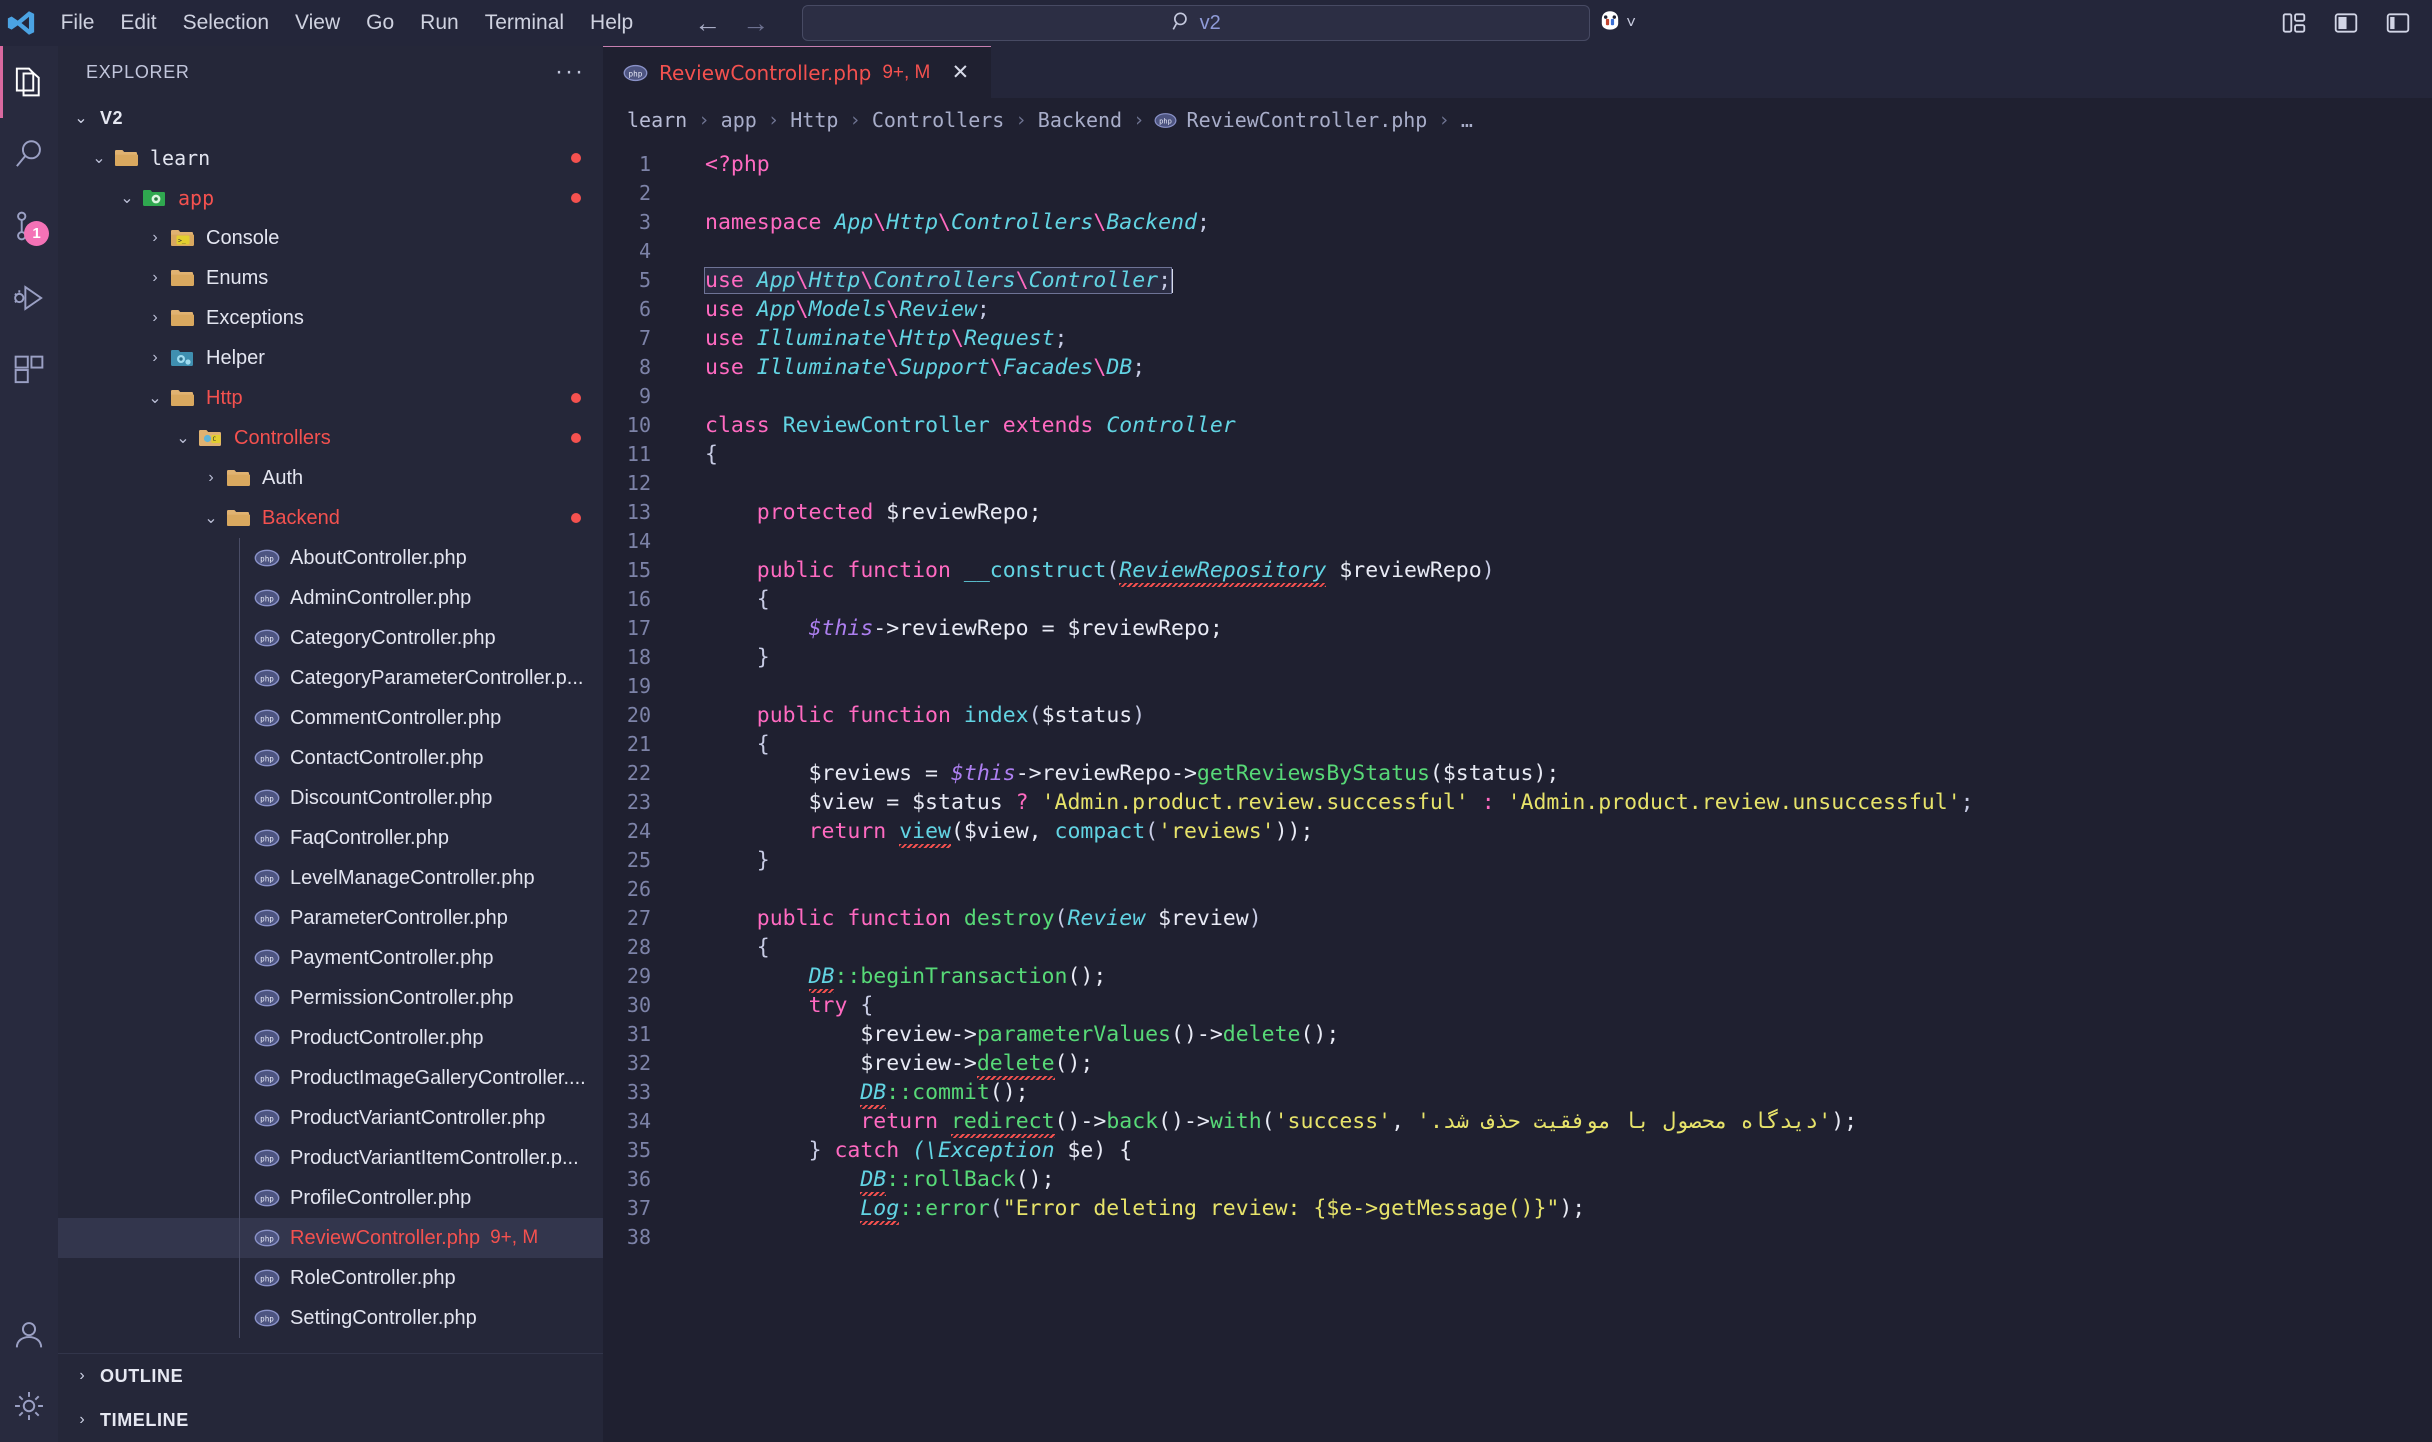  What do you see at coordinates (330, 1376) in the screenshot?
I see `outline-panel-header: › OUTLINE` at bounding box center [330, 1376].